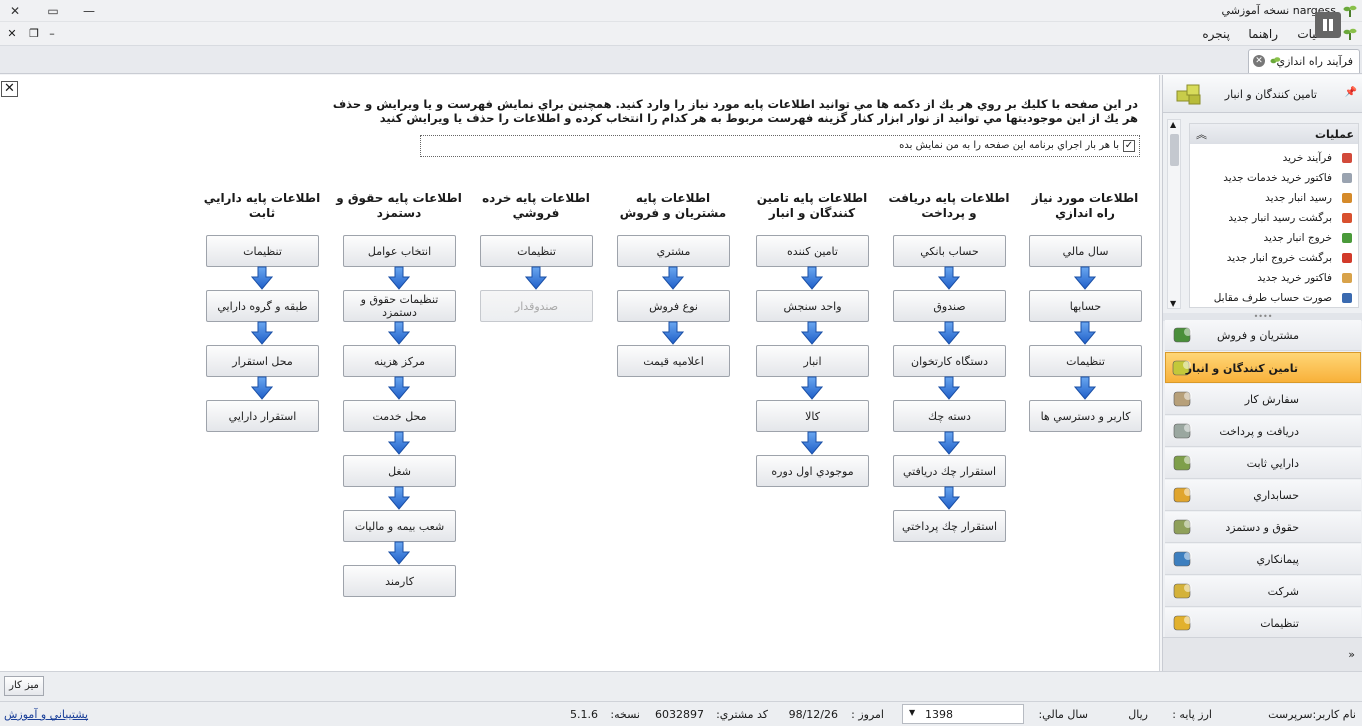  What do you see at coordinates (52, 34) in the screenshot?
I see `mdi-minimize-button: –` at bounding box center [52, 34].